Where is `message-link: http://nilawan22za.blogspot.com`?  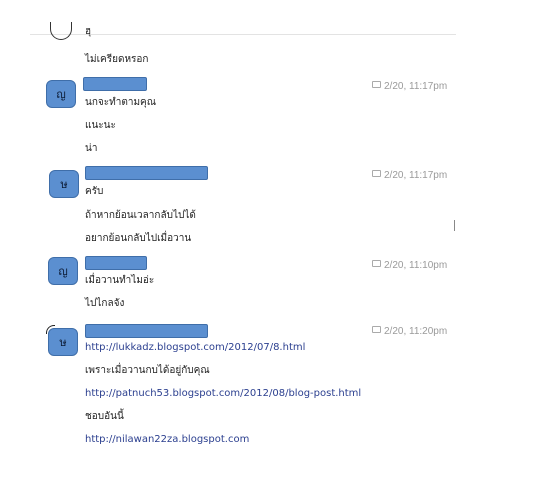
message-link: http://nilawan22za.blogspot.com is located at coordinates (167, 439).